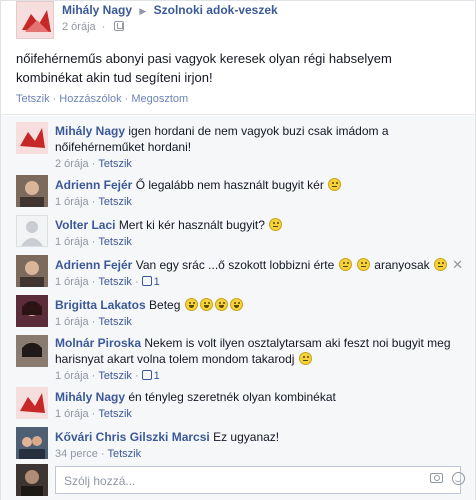  Describe the element at coordinates (165, 305) in the screenshot. I see `comment-text: Beteg` at that location.